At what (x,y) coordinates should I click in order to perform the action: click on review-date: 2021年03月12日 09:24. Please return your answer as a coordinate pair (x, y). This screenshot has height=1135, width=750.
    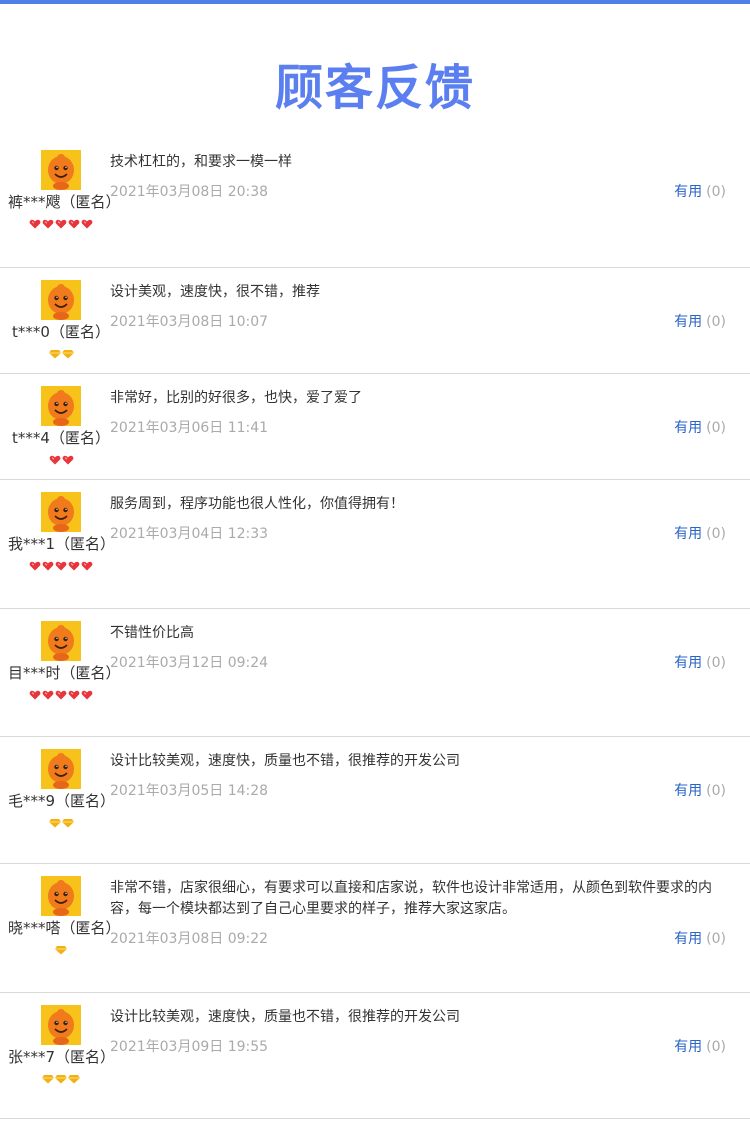
    Looking at the image, I should click on (189, 663).